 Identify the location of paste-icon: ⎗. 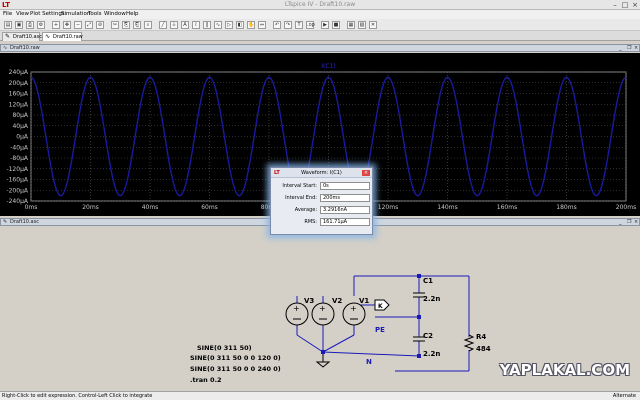
(137, 25).